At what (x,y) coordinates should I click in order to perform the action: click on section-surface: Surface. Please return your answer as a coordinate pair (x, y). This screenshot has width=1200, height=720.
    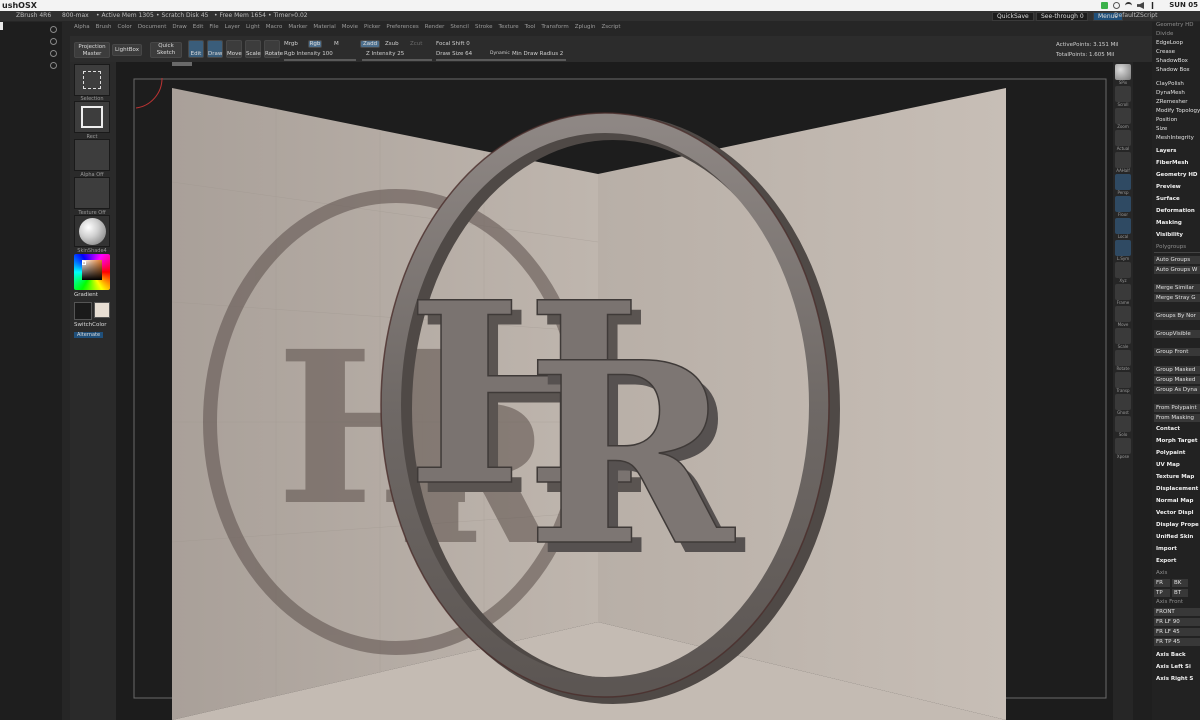
    Looking at the image, I should click on (1168, 199).